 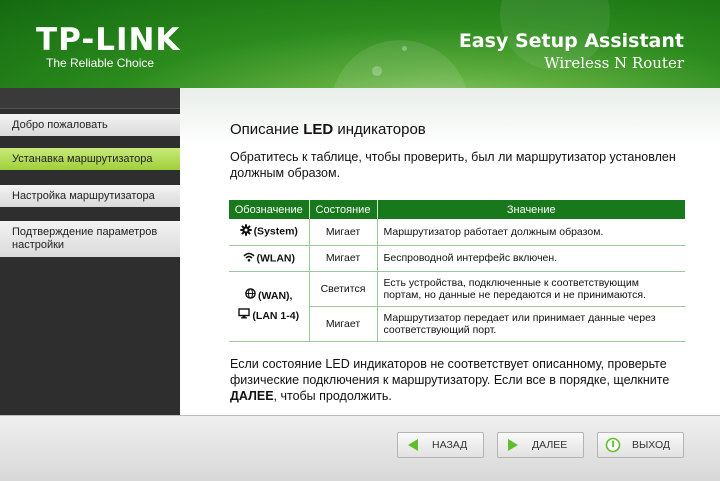 What do you see at coordinates (379, 129) in the screenshot?
I see `page-title-suffix: индикаторов` at bounding box center [379, 129].